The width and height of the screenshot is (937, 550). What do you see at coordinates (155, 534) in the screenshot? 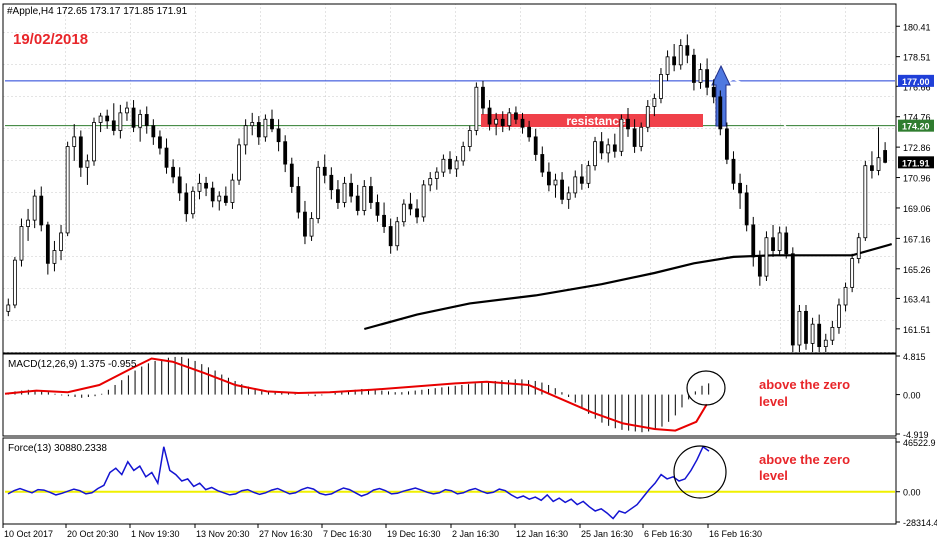
I see `date-tick-label: 1 Nov 19:30` at bounding box center [155, 534].